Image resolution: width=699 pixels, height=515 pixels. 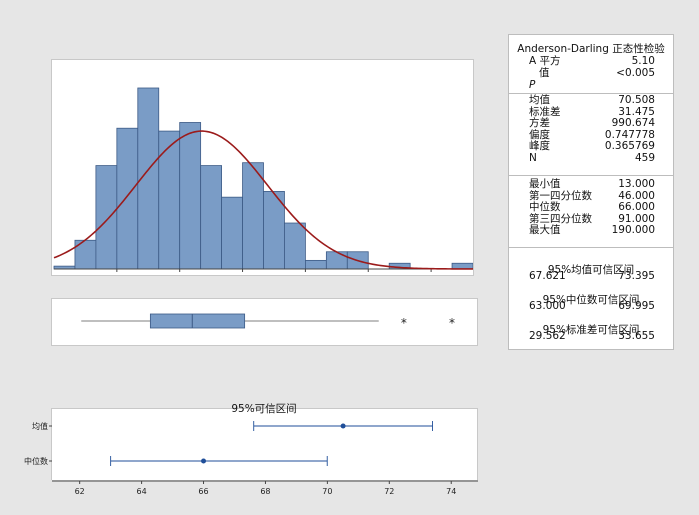 I want to click on ci-x-tick-label: 70, so click(x=327, y=491).